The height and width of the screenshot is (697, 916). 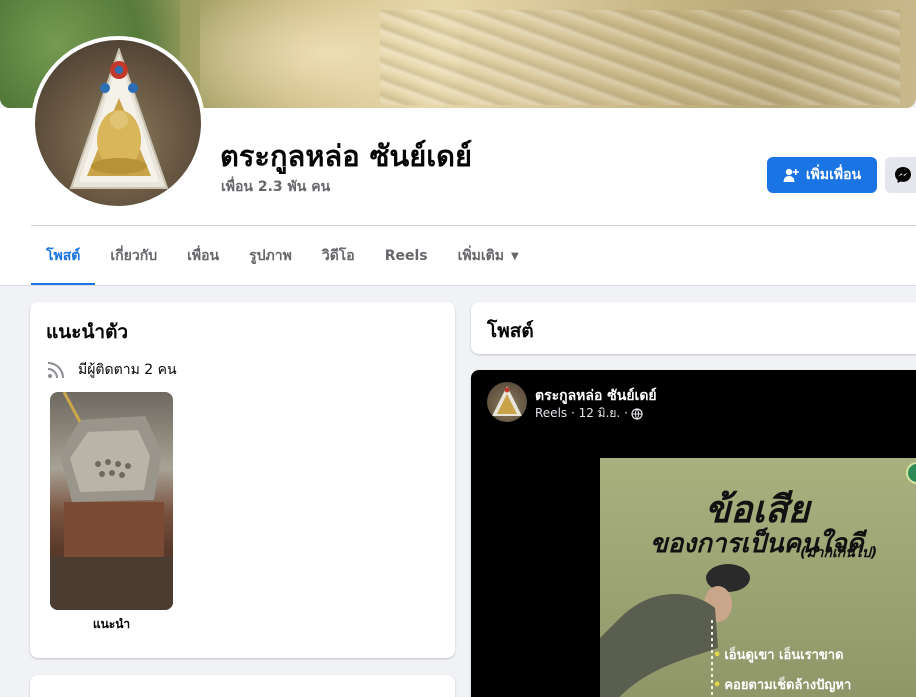 What do you see at coordinates (346, 156) in the screenshot?
I see `profile-name: ตระกูลหล่อ ซันย์เดย์` at bounding box center [346, 156].